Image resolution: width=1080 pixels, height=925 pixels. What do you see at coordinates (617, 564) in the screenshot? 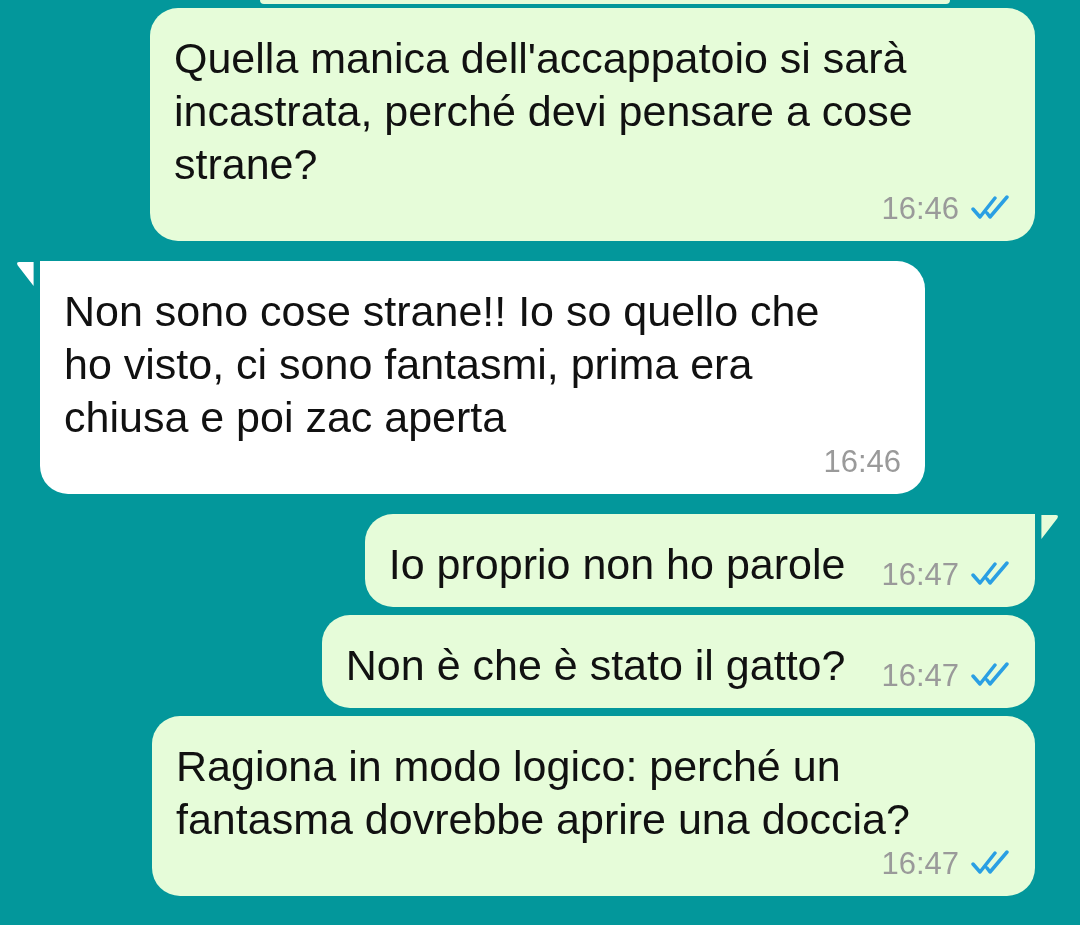
I see `message-text: Io proprio non ho parole` at bounding box center [617, 564].